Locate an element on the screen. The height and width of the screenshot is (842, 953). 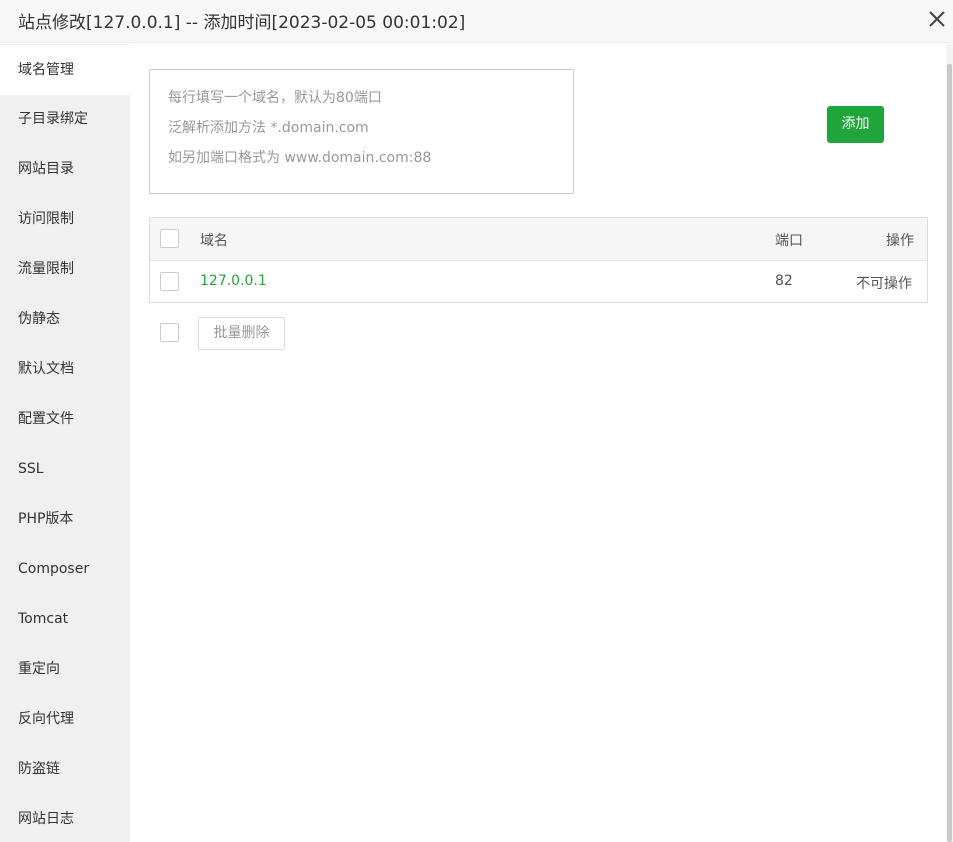
batch-select-checkbox is located at coordinates (169, 332).